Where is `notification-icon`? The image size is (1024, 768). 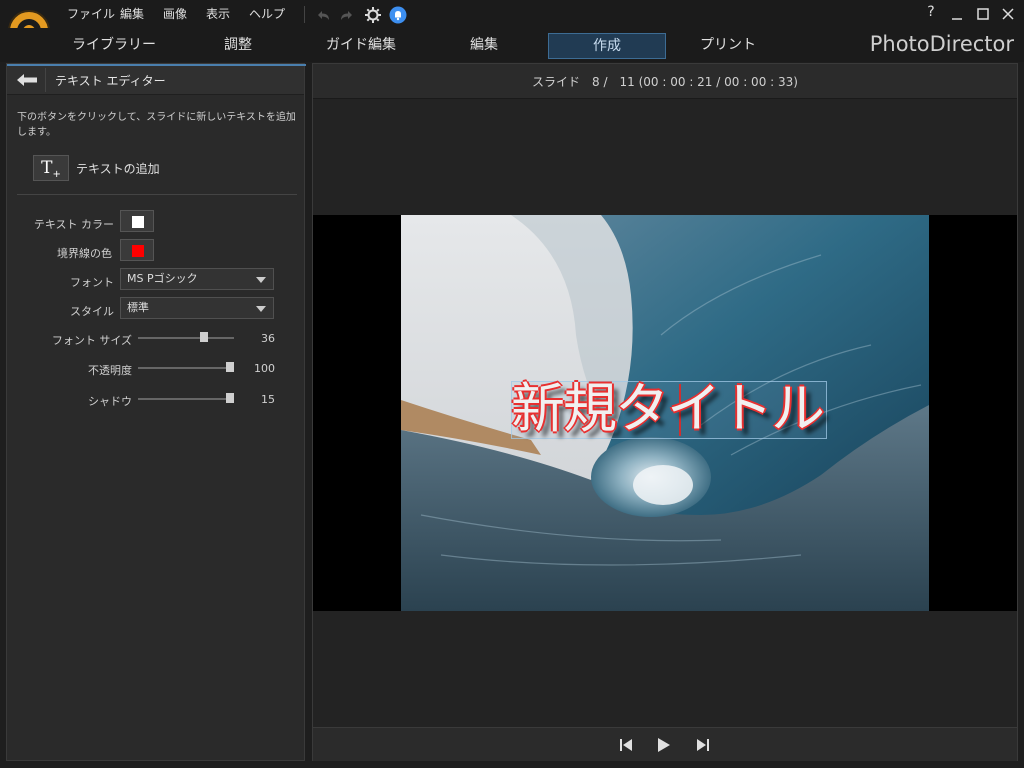 notification-icon is located at coordinates (398, 15).